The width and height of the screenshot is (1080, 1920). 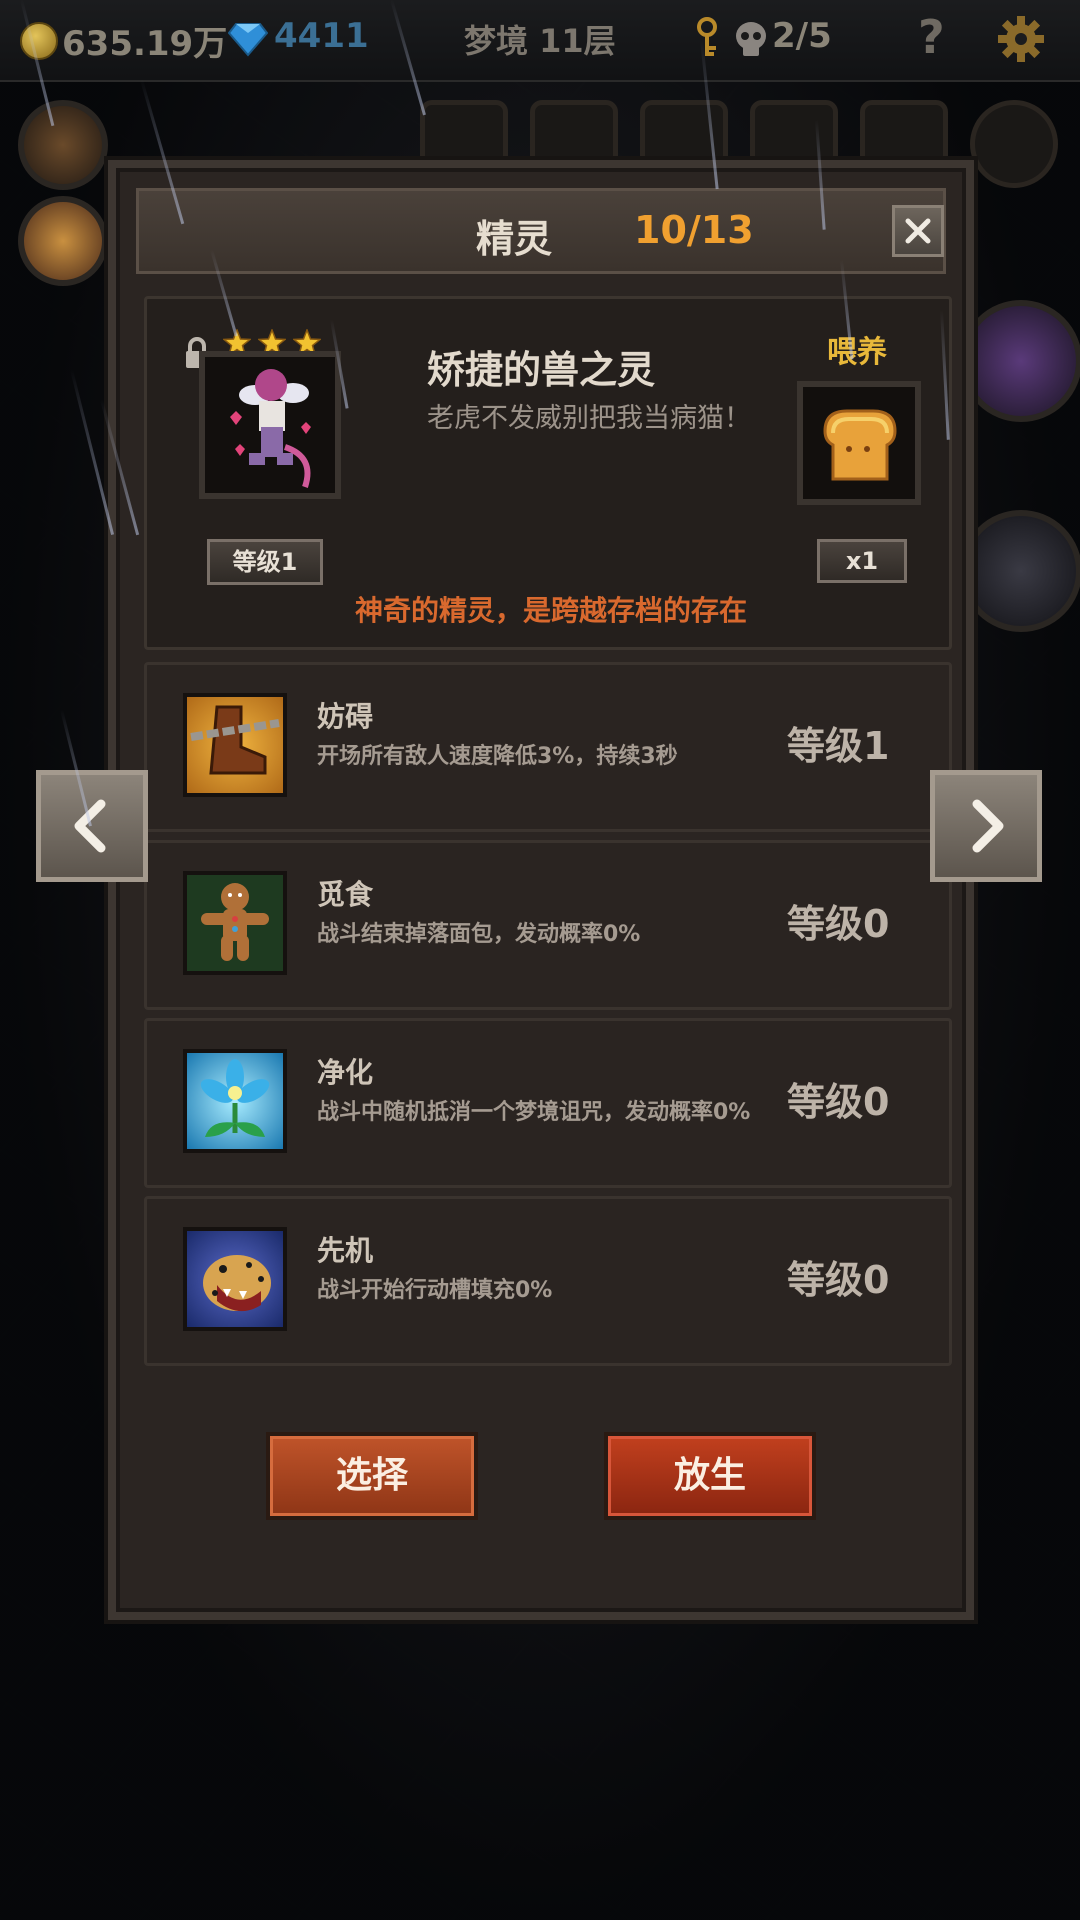 I want to click on spirit-portrait-frame, so click(x=270, y=425).